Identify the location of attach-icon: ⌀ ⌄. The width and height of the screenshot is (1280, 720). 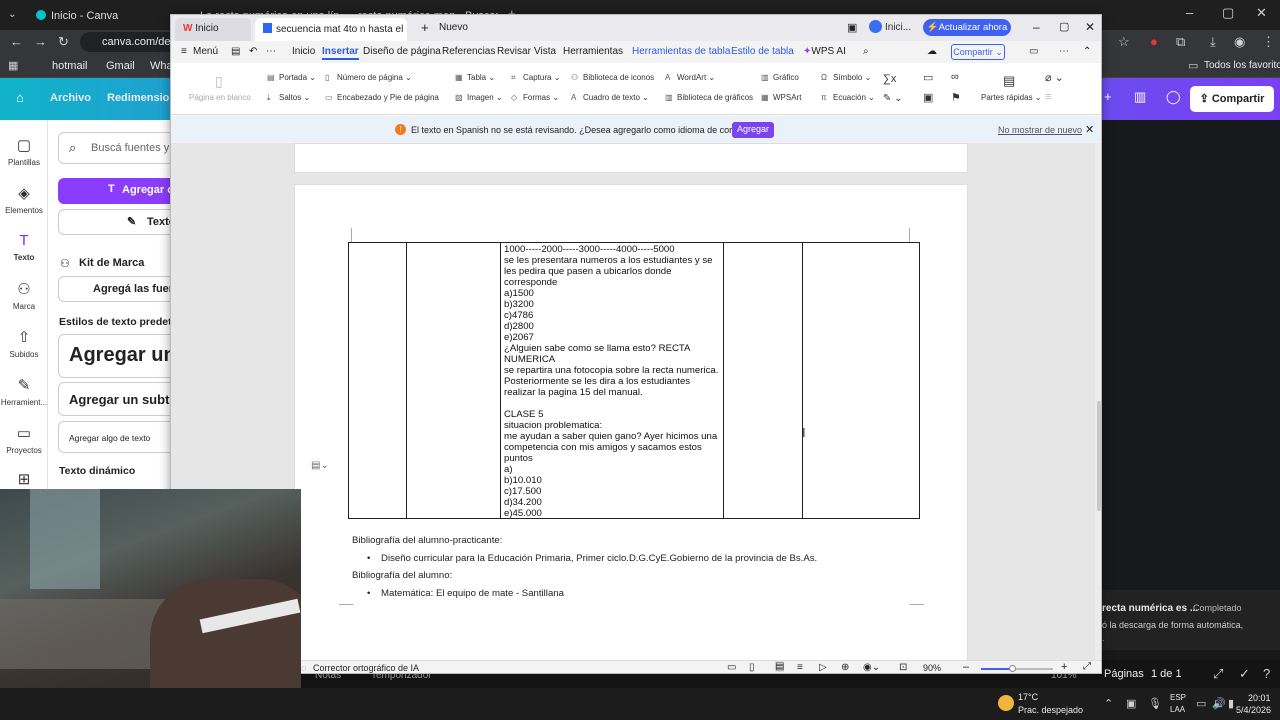
(1054, 77).